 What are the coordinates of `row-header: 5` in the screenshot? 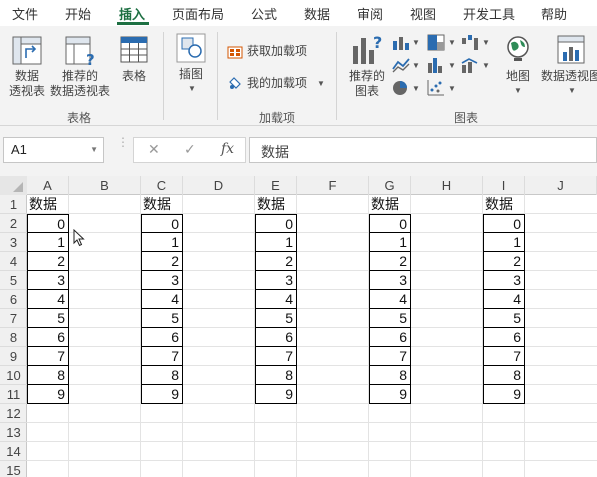 It's located at (13, 280).